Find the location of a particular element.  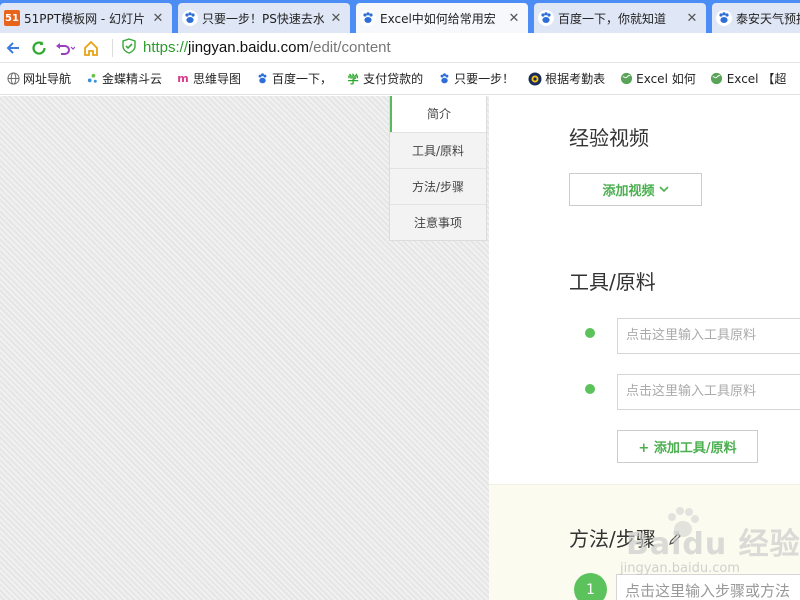

tab-title: 泰安天气预报 is located at coordinates (768, 18).